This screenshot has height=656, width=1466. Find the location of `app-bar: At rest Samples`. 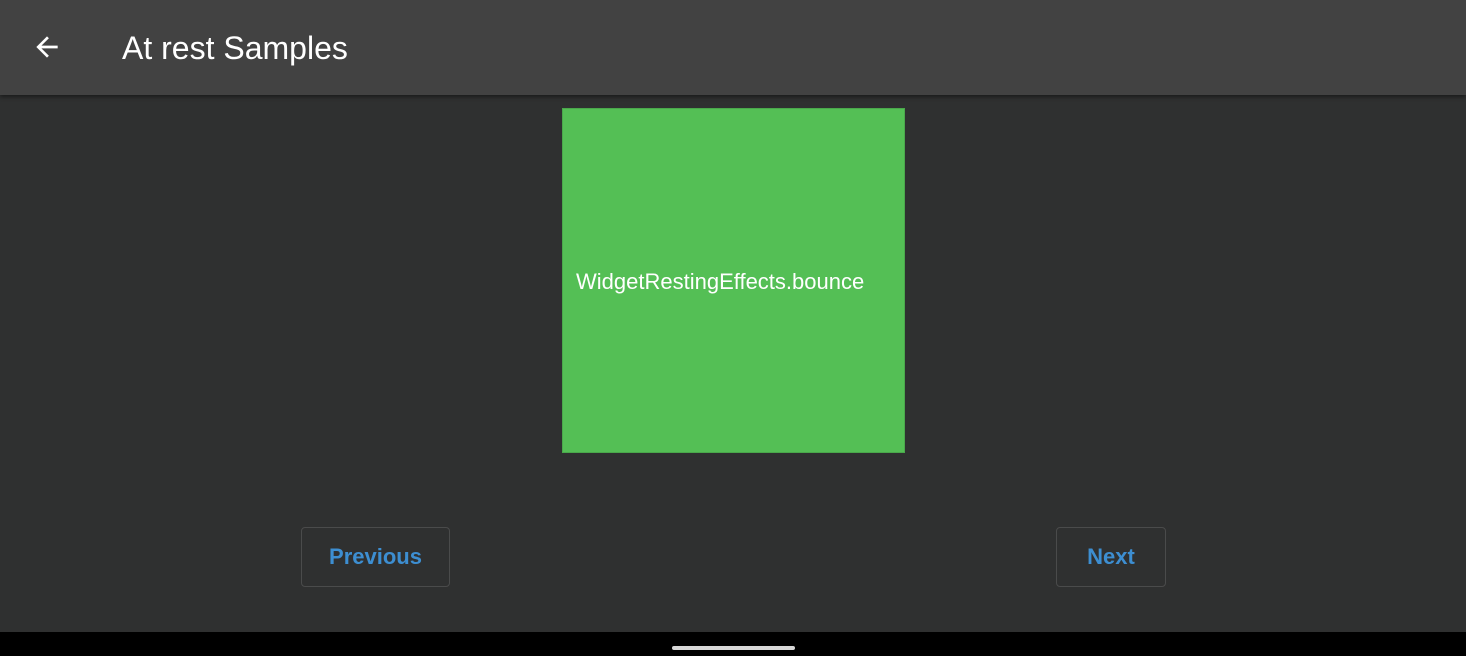

app-bar: At rest Samples is located at coordinates (733, 47).